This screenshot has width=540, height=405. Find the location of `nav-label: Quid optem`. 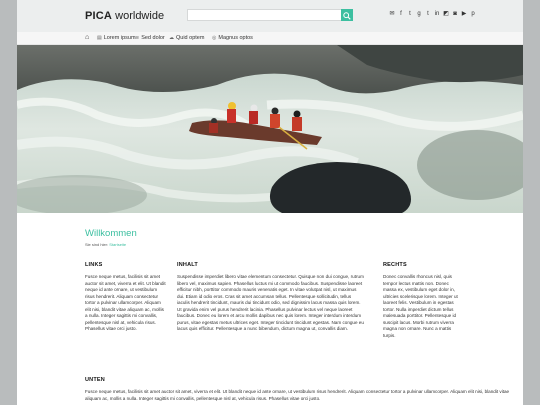

nav-label: Quid optem is located at coordinates (190, 38).